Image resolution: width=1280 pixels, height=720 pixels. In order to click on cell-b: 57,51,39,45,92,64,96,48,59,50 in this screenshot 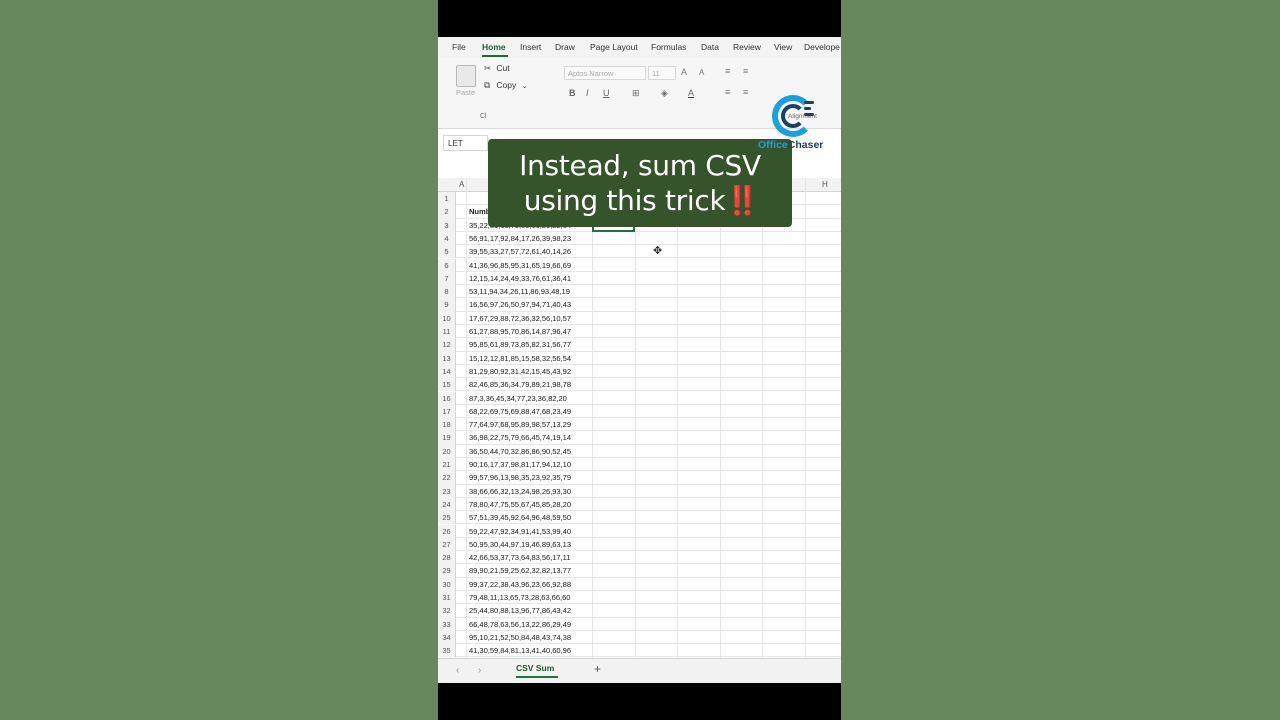, I will do `click(520, 517)`.